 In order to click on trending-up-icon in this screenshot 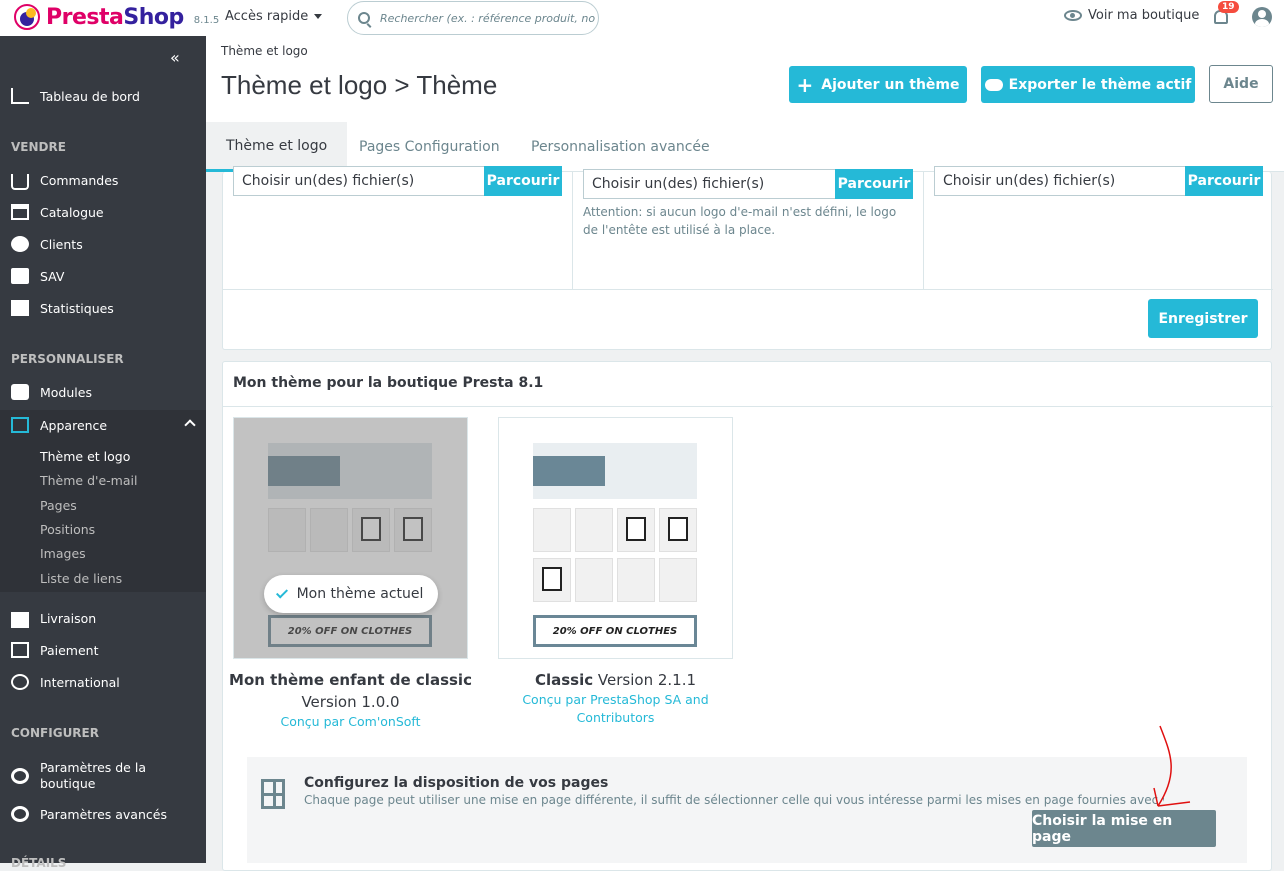, I will do `click(20, 96)`.